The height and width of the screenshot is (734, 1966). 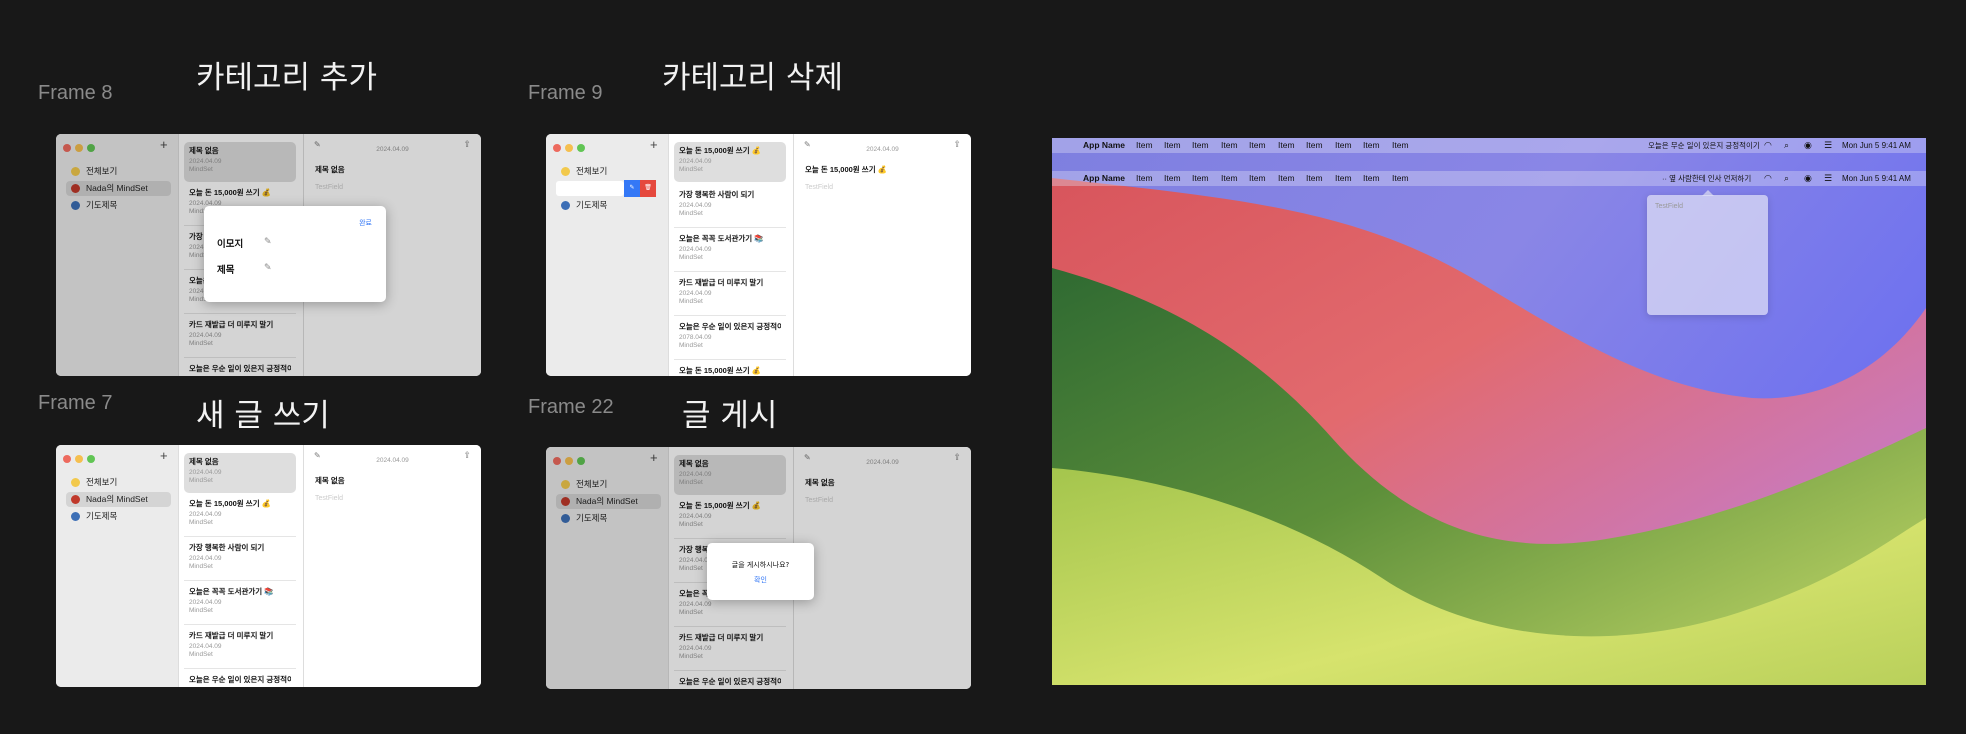 I want to click on sidebar-item-nada: Nada의 MindSet, so click(x=118, y=499).